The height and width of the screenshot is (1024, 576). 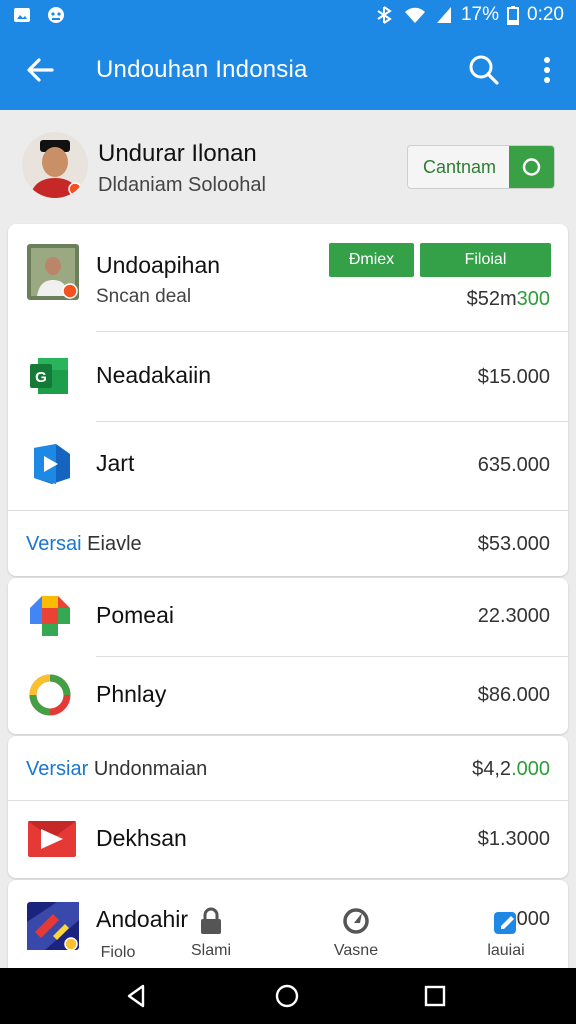 I want to click on profile-header: Undurar Ilonan Dldaniam Soloohal Cantnam, so click(x=288, y=164).